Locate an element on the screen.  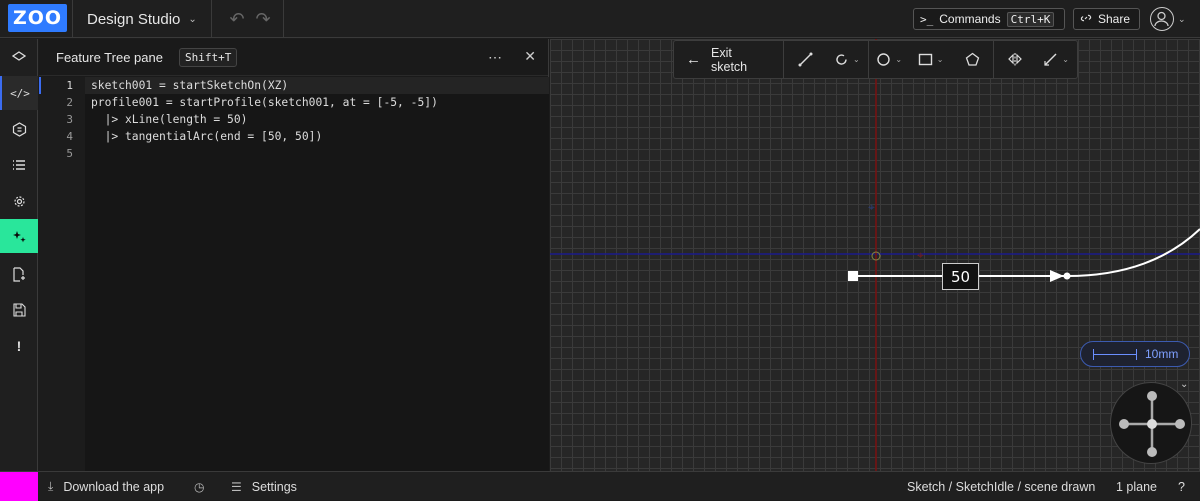
redo-icon: ↷ is located at coordinates (263, 19).